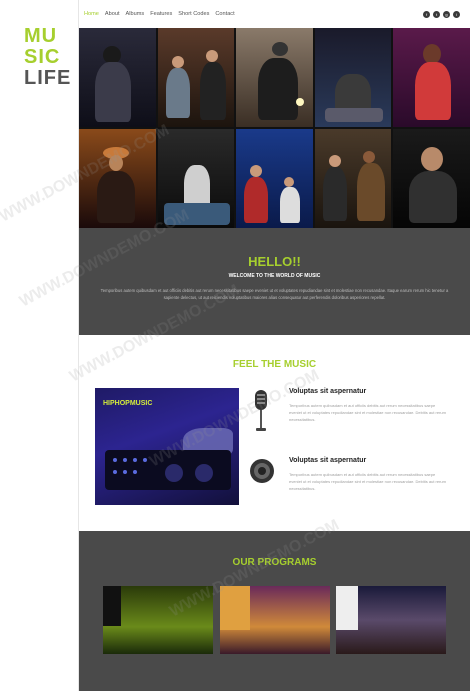 The image size is (470, 691). What do you see at coordinates (168, 470) in the screenshot?
I see `dj-mixer` at bounding box center [168, 470].